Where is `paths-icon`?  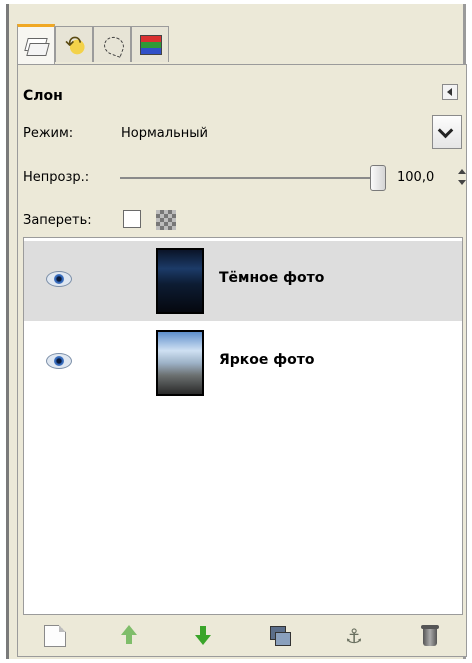 paths-icon is located at coordinates (113, 45).